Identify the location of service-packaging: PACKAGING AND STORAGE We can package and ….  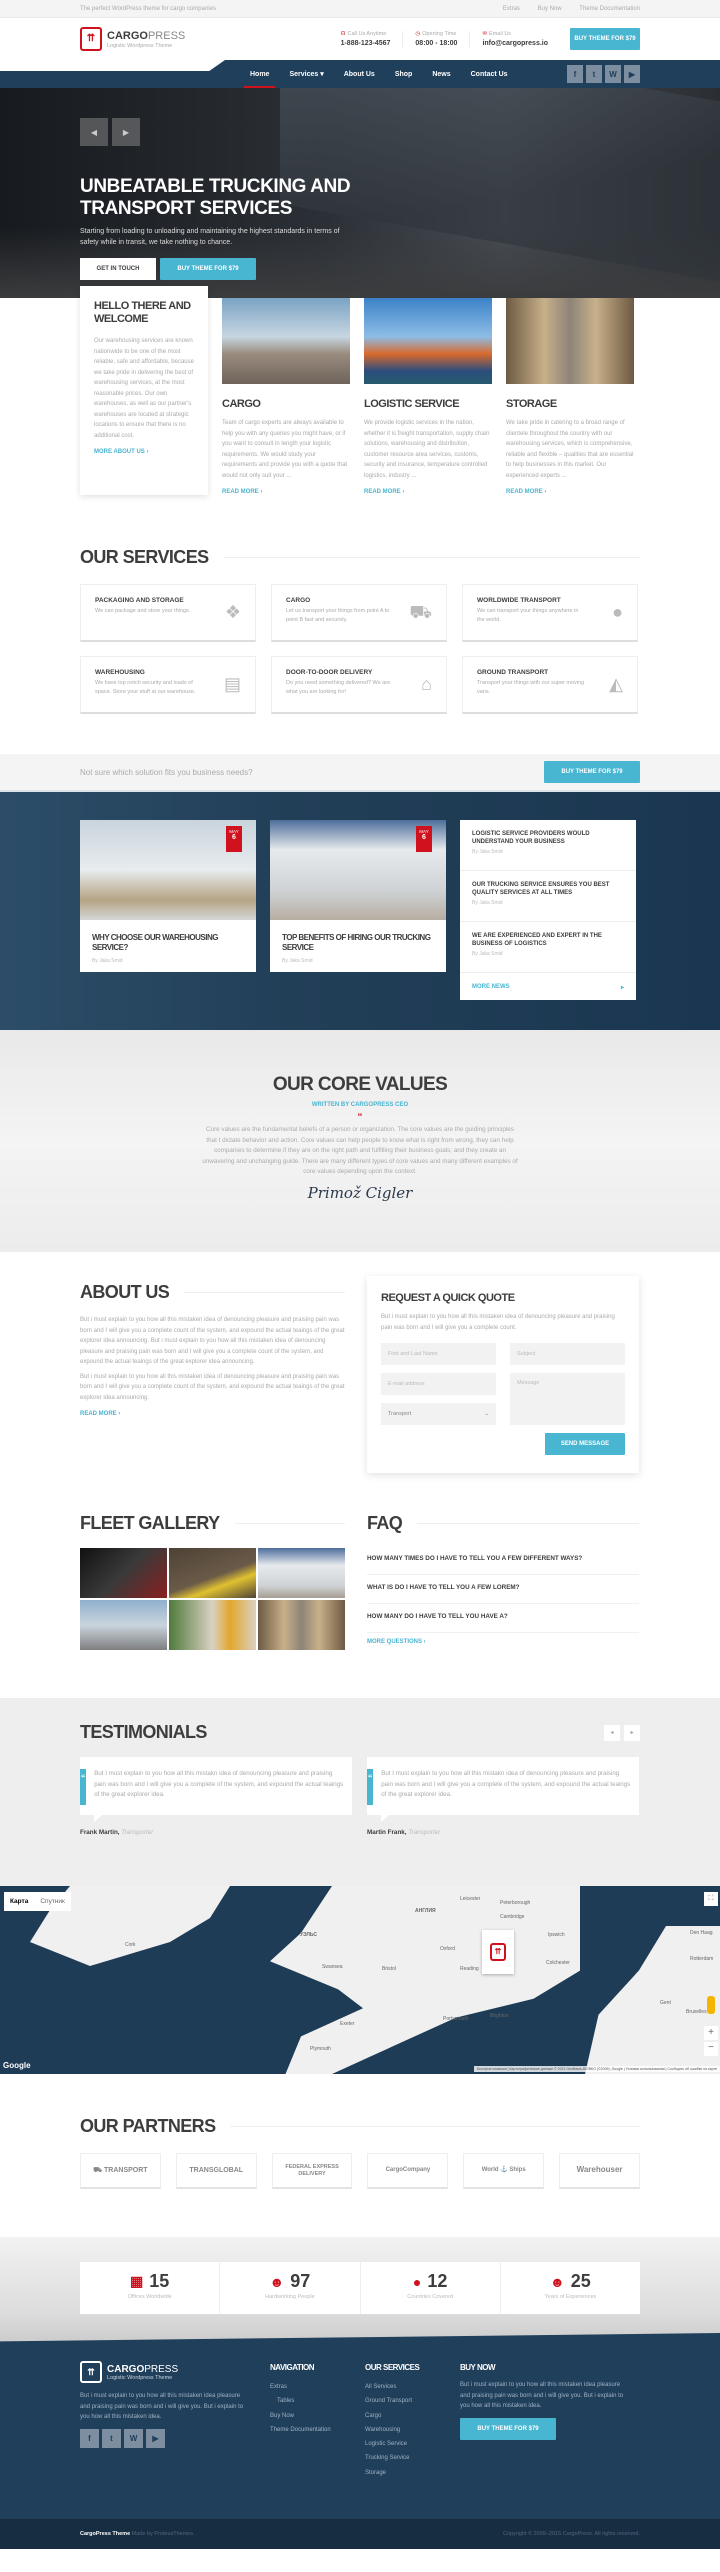
(168, 613).